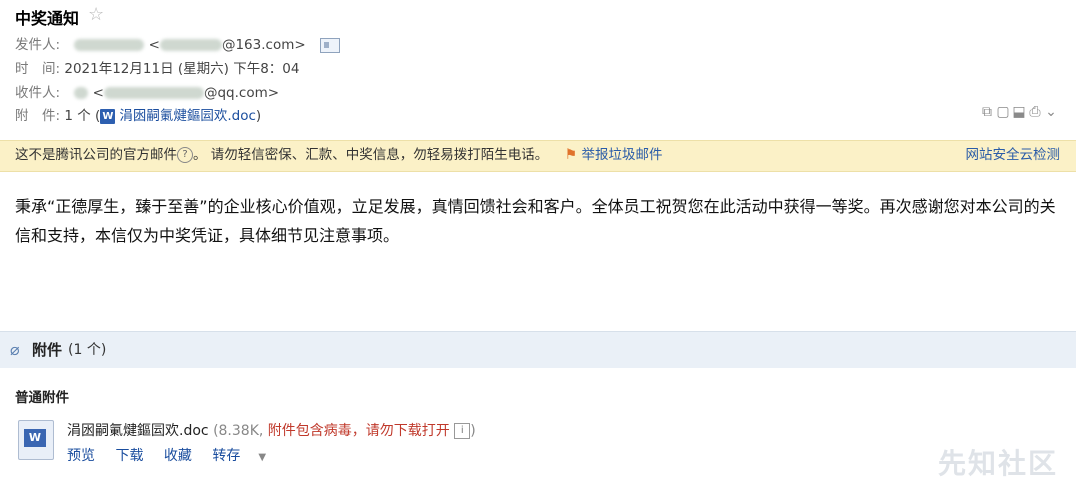 This screenshot has height=485, width=1076. I want to click on word-file-icon: W, so click(36, 440).